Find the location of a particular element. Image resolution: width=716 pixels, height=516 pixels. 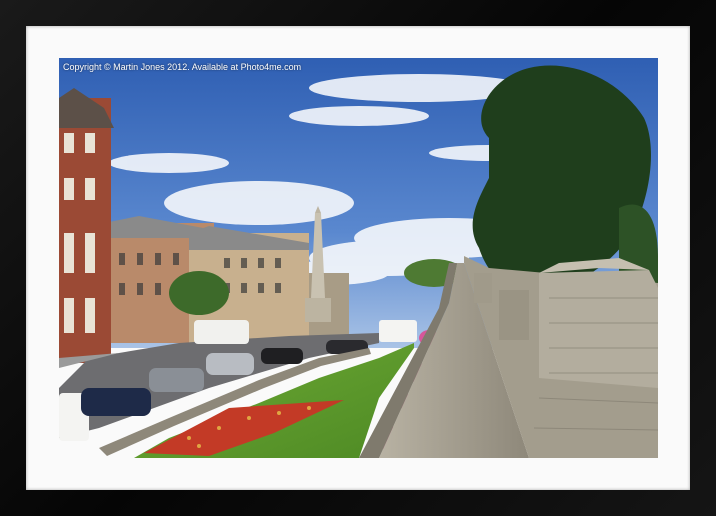

building-left is located at coordinates (86, 225).